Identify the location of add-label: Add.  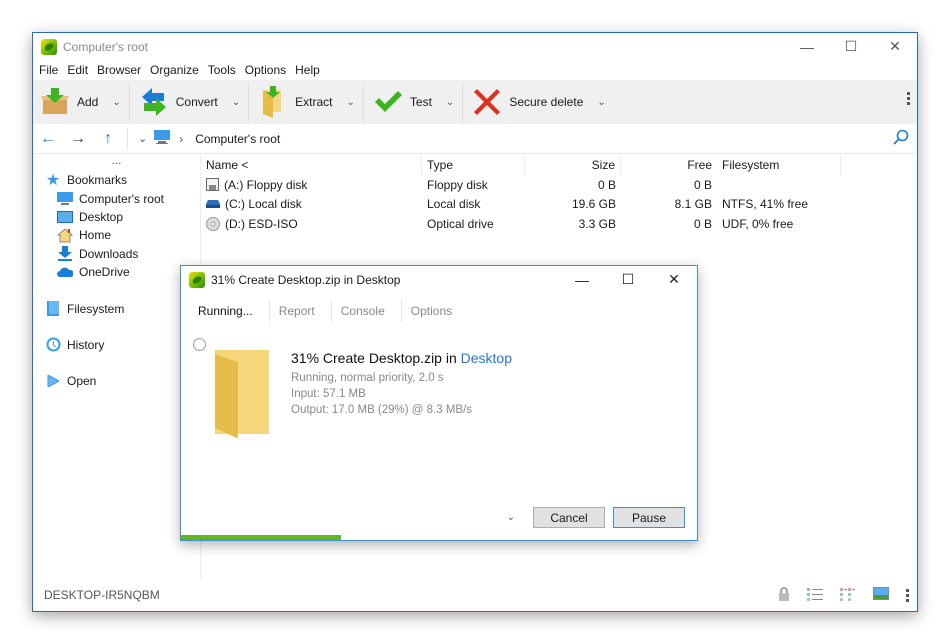
(88, 102).